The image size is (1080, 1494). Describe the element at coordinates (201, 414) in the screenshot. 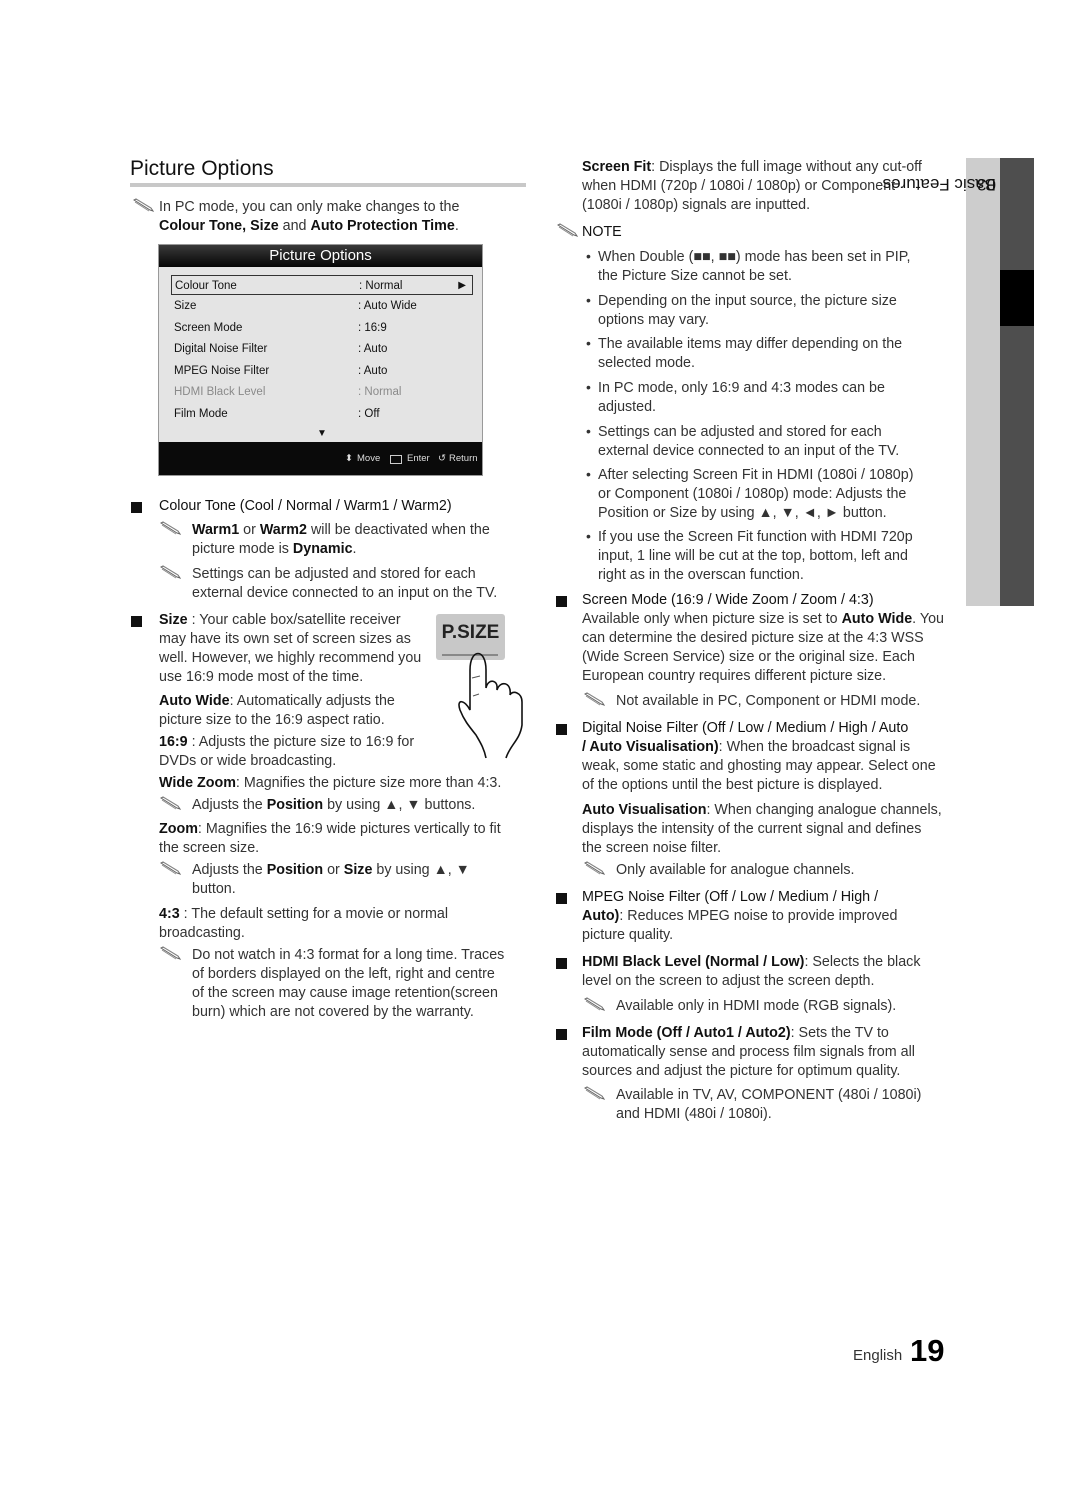

I see `osd-row-label: Film Mode` at that location.